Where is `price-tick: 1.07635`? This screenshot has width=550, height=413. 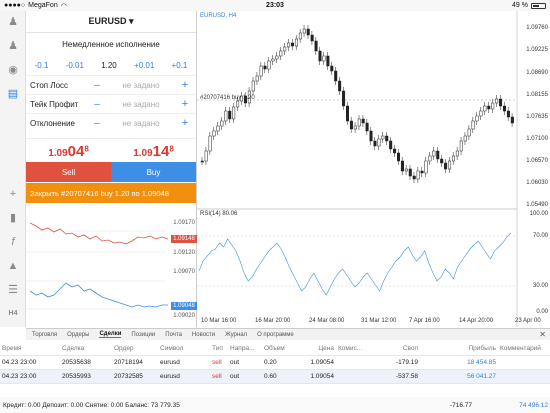
price-tick: 1.07635 is located at coordinates (537, 117).